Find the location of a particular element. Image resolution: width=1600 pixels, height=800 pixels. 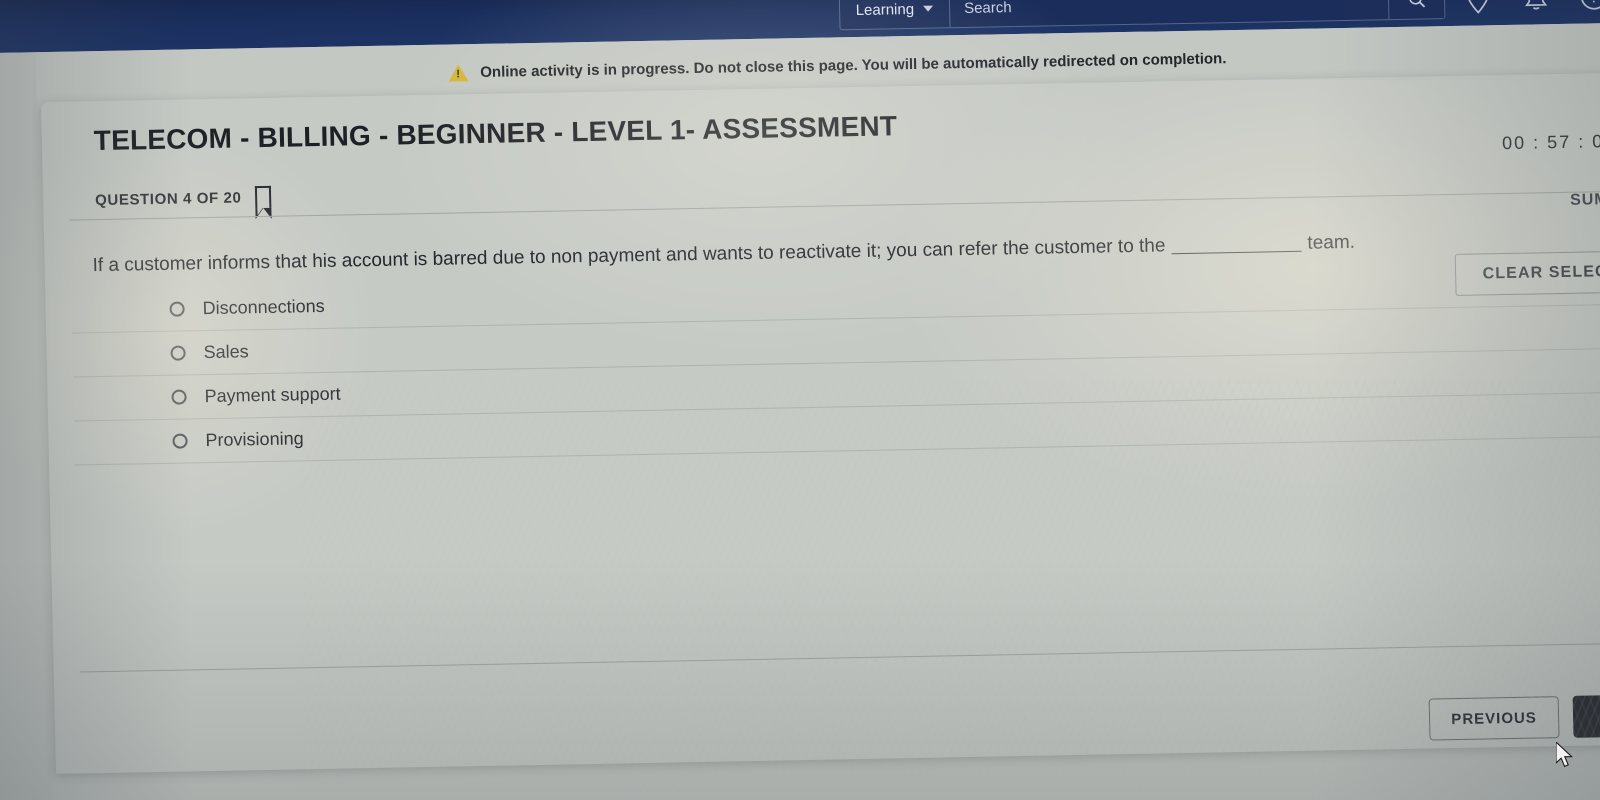

previous-button: PREVIOUS is located at coordinates (1494, 718).